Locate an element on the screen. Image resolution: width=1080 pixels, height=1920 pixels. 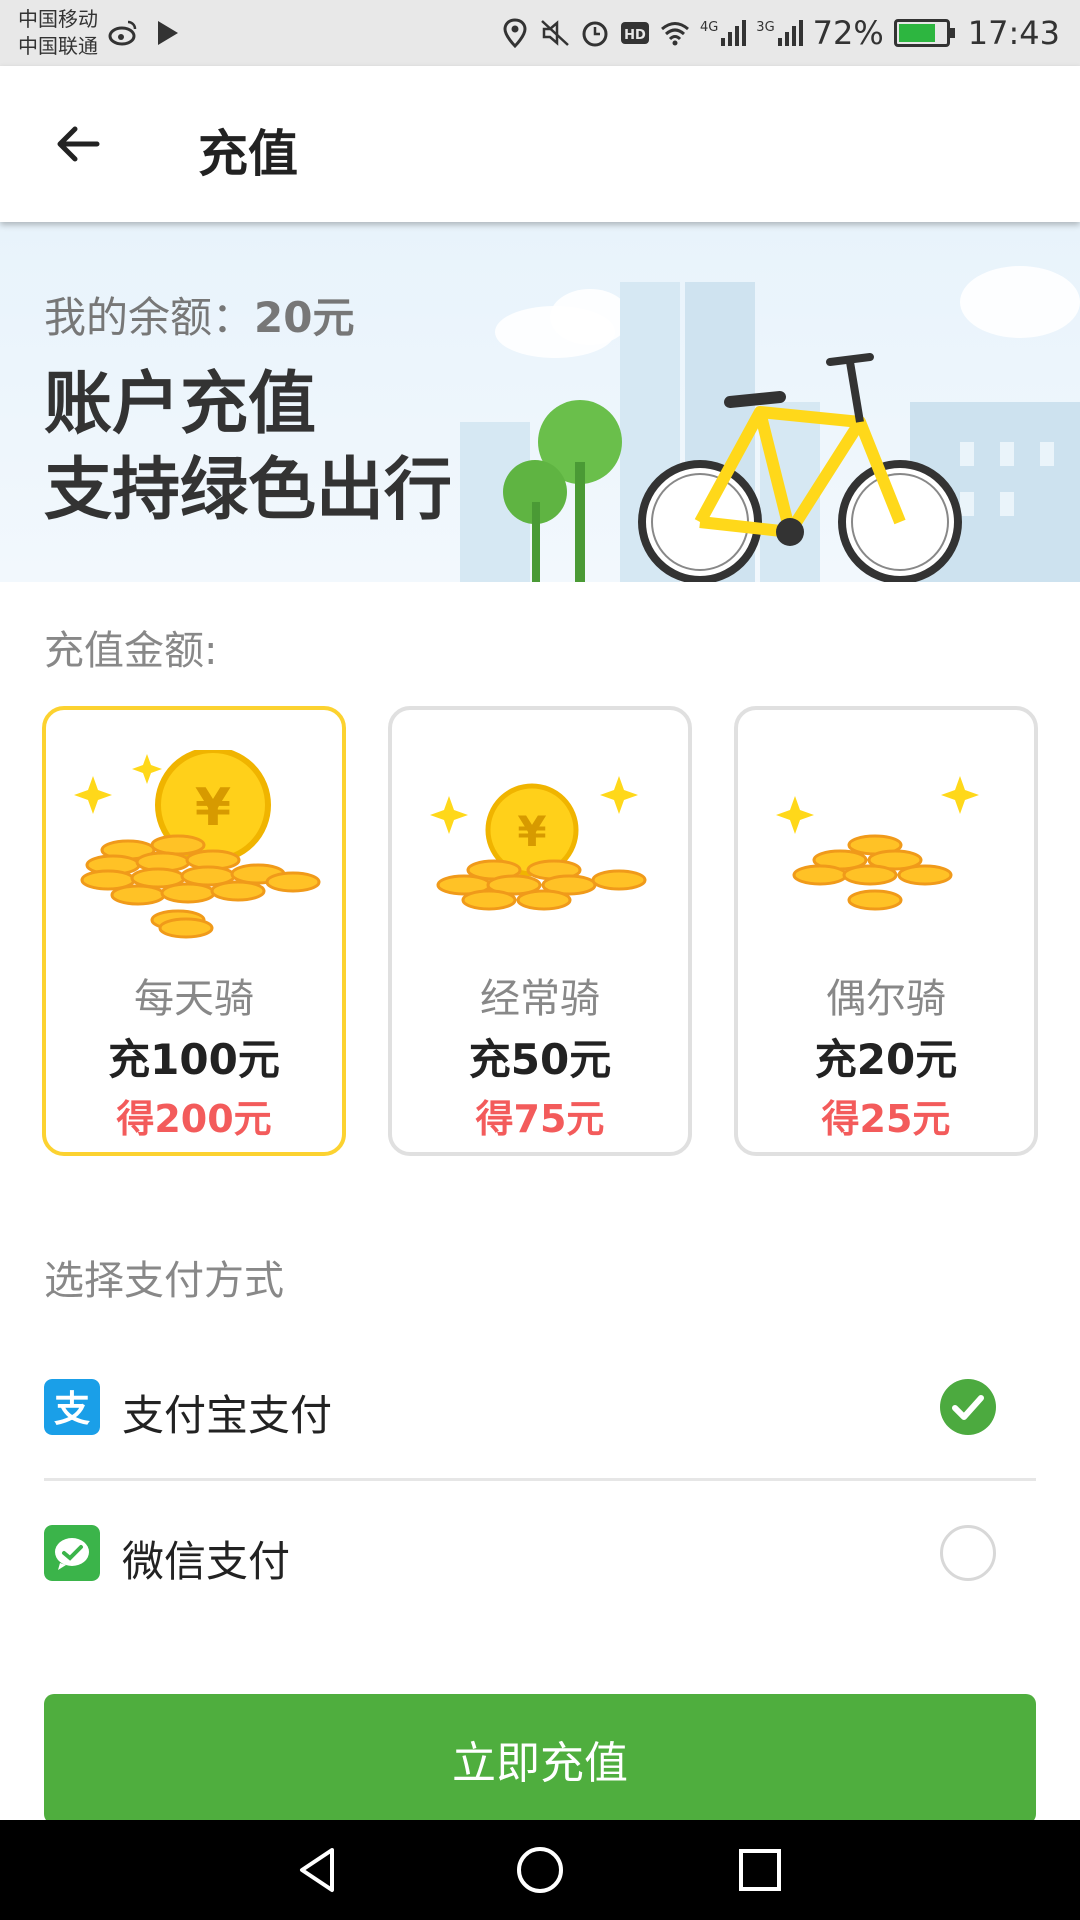
amount-option-50: ¥ 经常骑 充50元 得75元 is located at coordinates (540, 931).